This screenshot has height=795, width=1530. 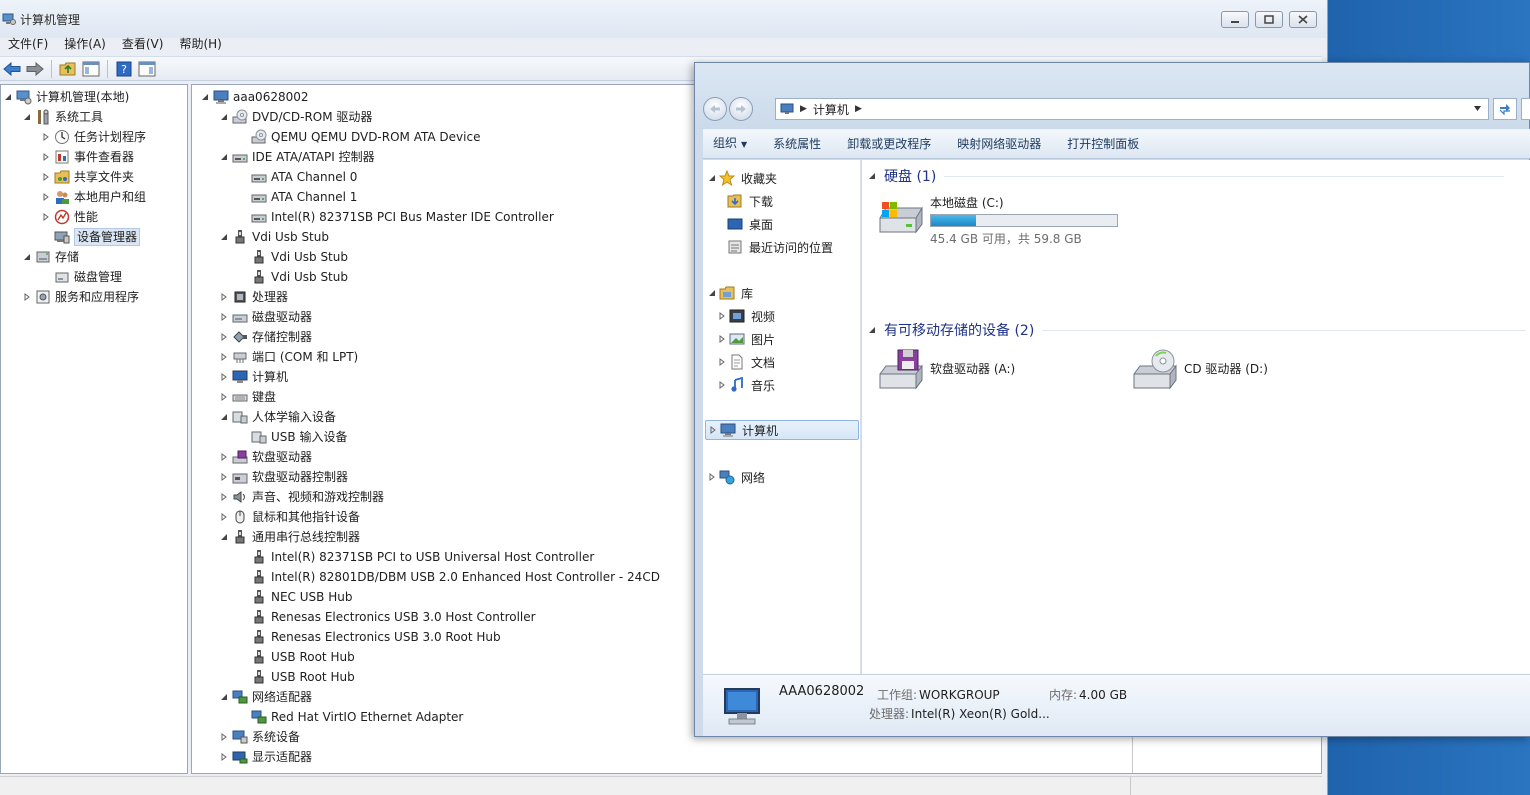 I want to click on nav-favorites: 收藏夹, so click(x=742, y=178).